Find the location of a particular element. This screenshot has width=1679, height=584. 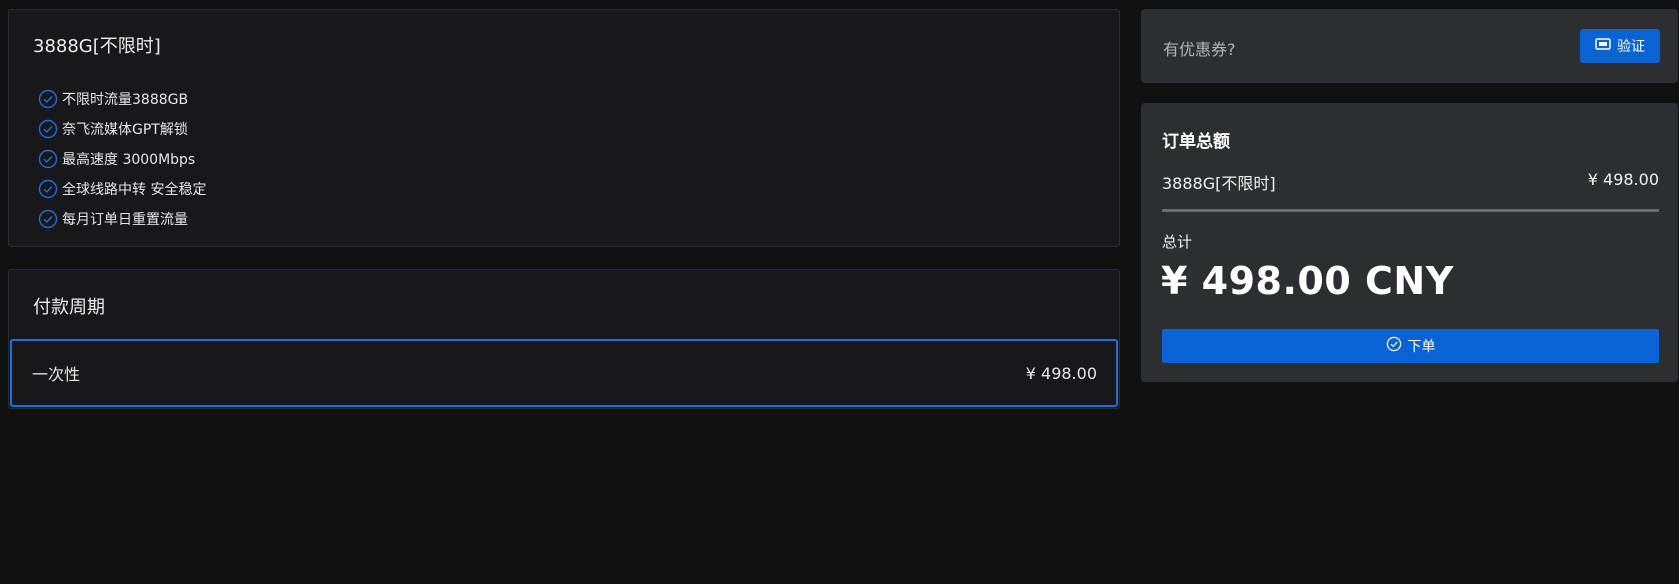

feature-text: 不限时流量3888GB is located at coordinates (125, 100).